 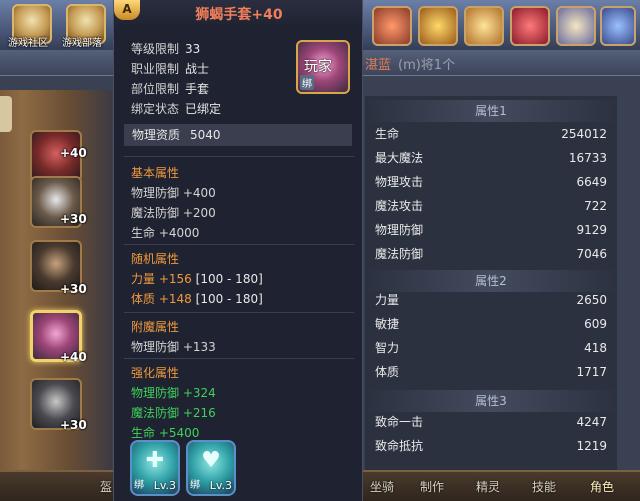 I want to click on stat-name: 物理攻击, so click(x=399, y=182).